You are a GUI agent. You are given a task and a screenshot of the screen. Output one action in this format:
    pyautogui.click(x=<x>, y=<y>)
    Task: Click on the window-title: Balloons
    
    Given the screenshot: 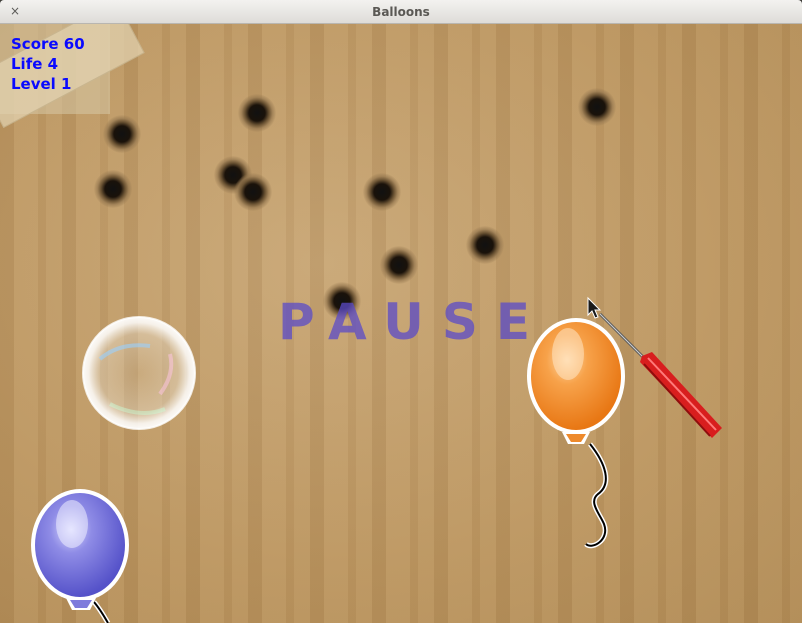 What is the action you would take?
    pyautogui.click(x=401, y=12)
    